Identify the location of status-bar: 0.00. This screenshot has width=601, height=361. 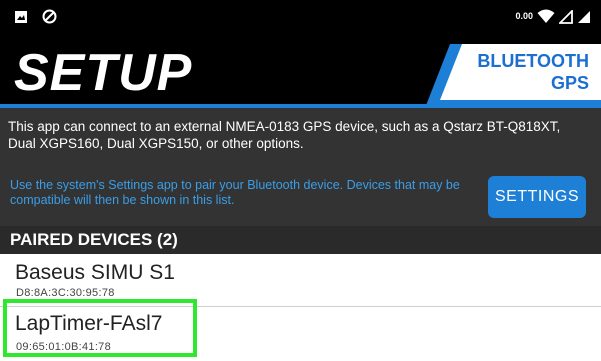
(300, 18).